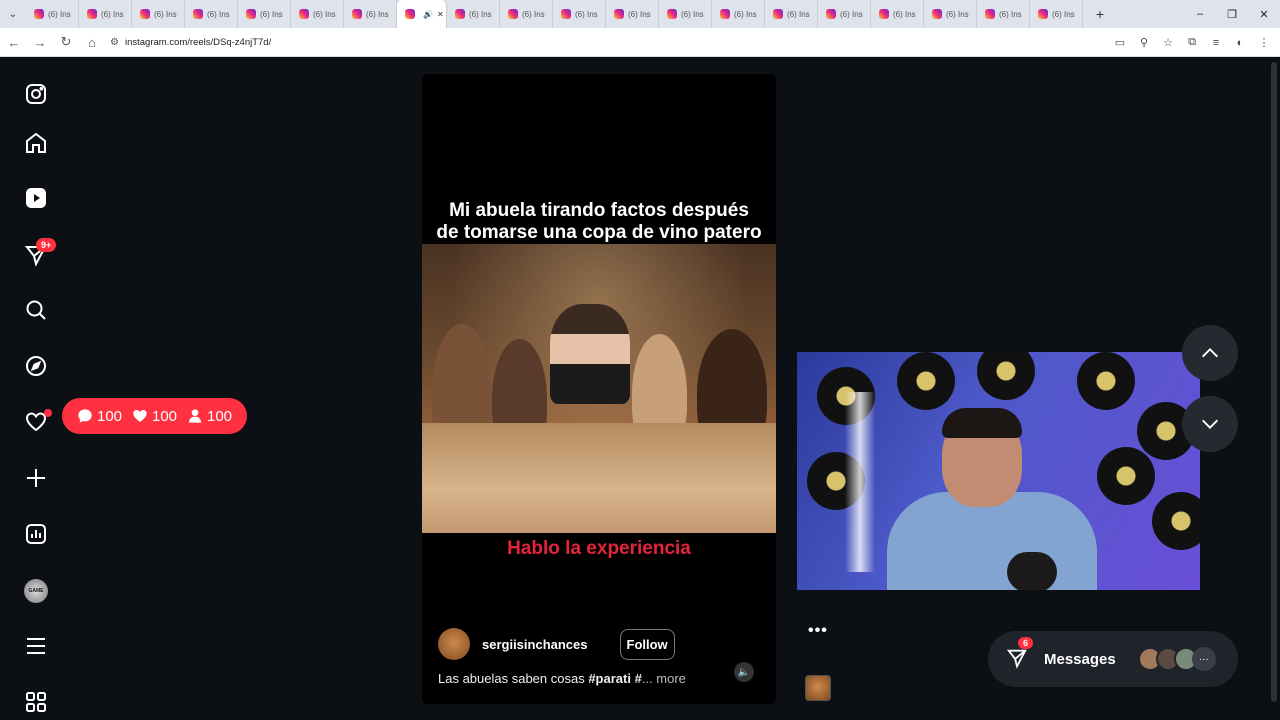 This screenshot has width=1280, height=720. I want to click on owner-avatar, so click(454, 644).